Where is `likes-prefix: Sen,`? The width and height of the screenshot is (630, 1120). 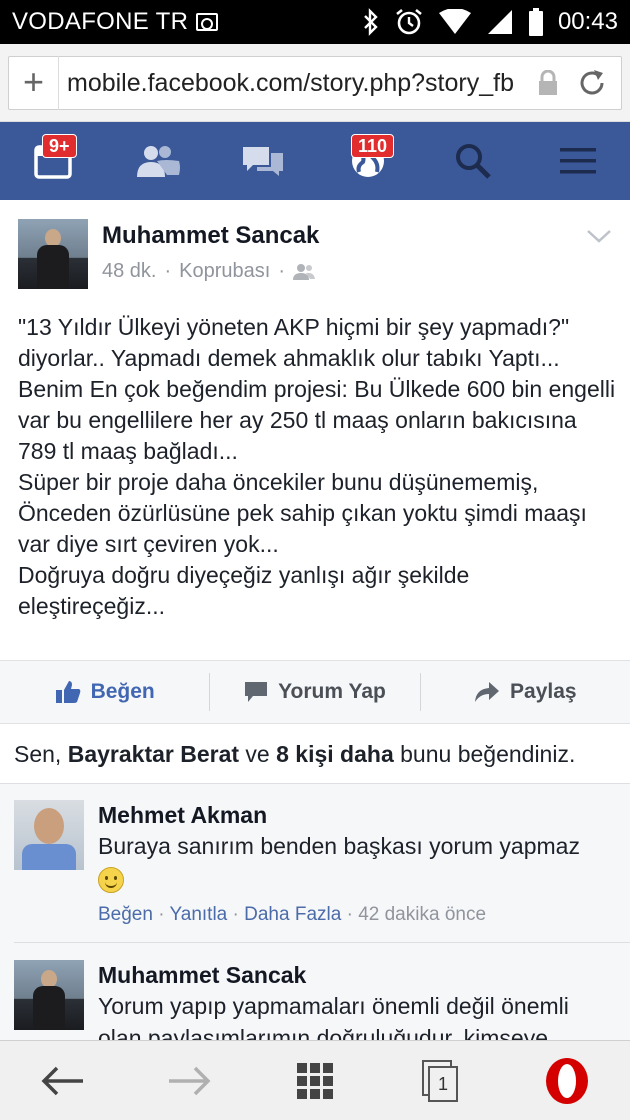 likes-prefix: Sen, is located at coordinates (41, 754).